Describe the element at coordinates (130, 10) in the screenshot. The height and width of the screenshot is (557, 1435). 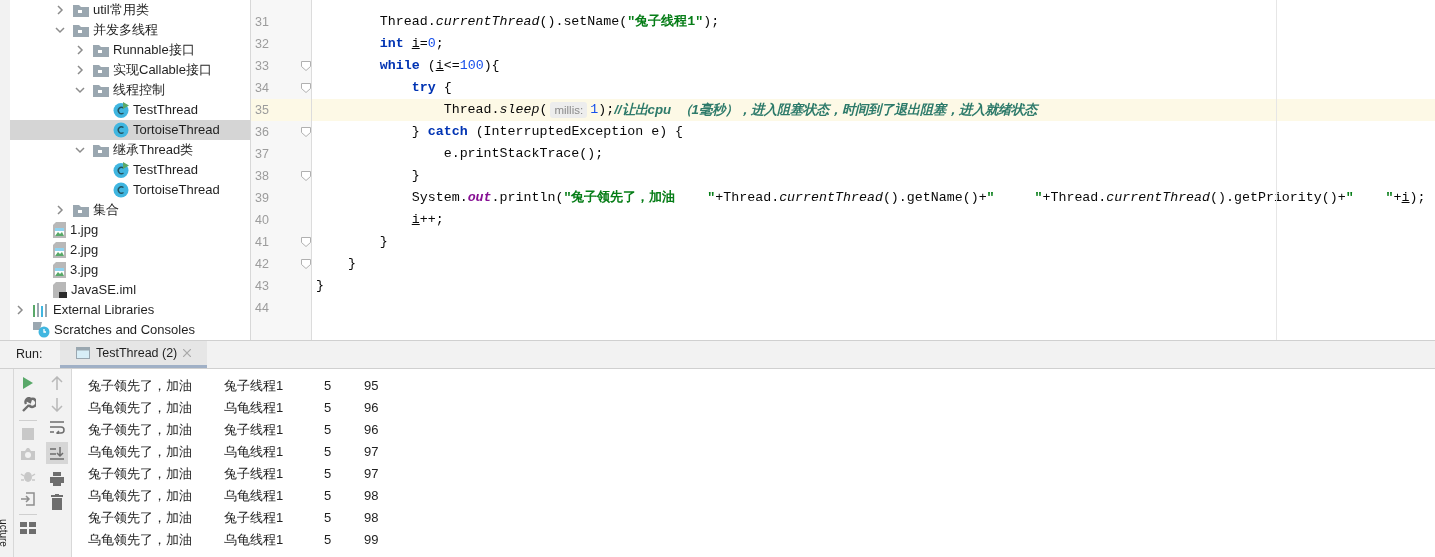
I see `tree-item: util常用类` at that location.